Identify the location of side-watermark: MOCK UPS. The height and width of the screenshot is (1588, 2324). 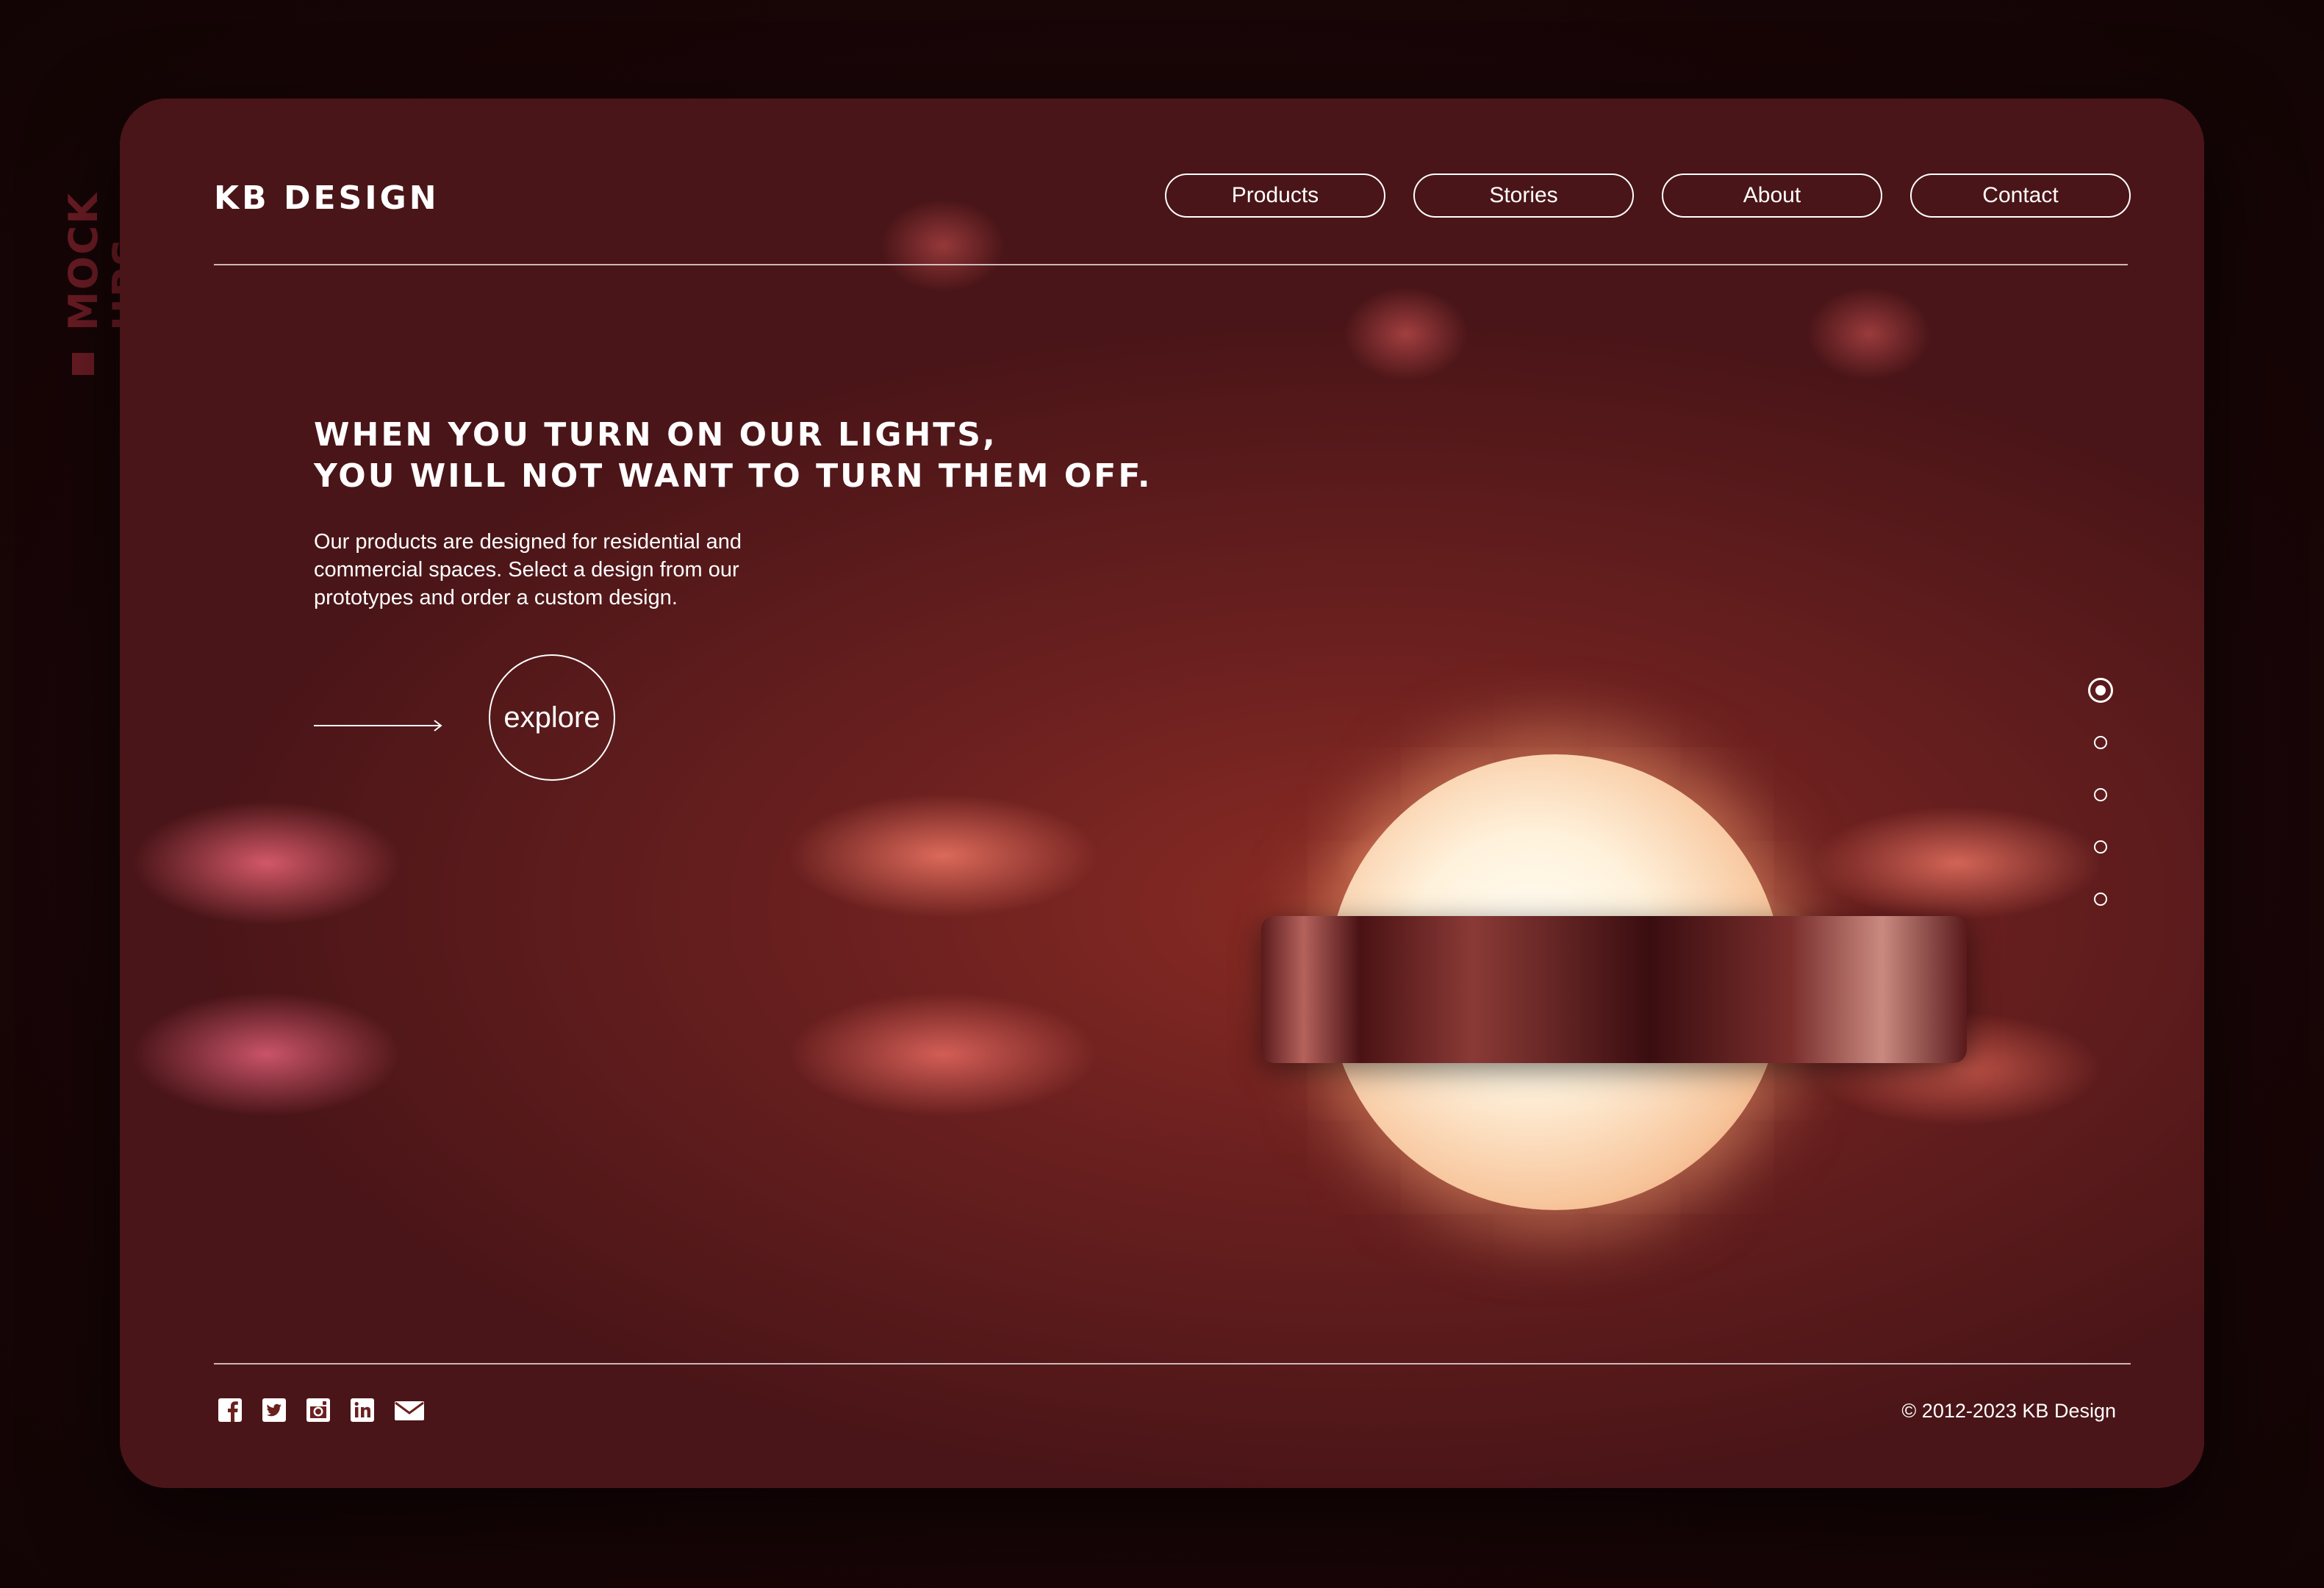
(105, 243).